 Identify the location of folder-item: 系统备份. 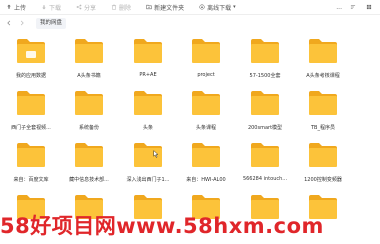
(89, 115).